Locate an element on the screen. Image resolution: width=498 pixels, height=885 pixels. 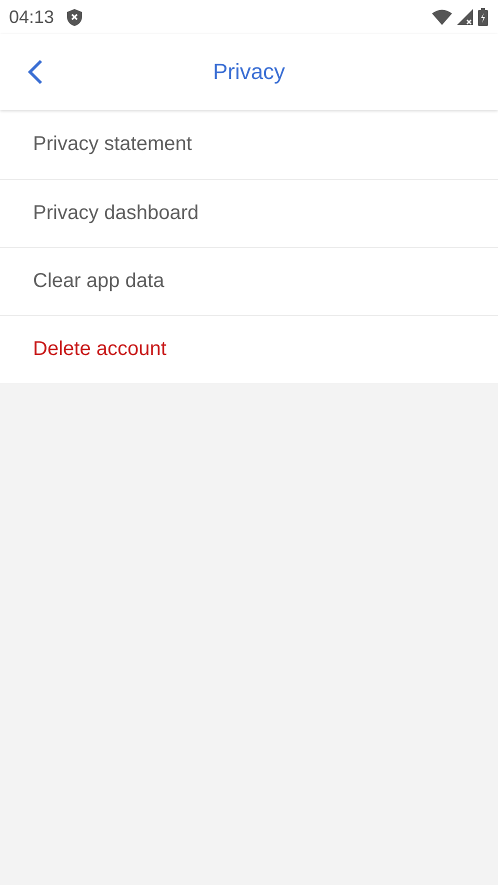
status-time: 04:13 is located at coordinates (31, 17).